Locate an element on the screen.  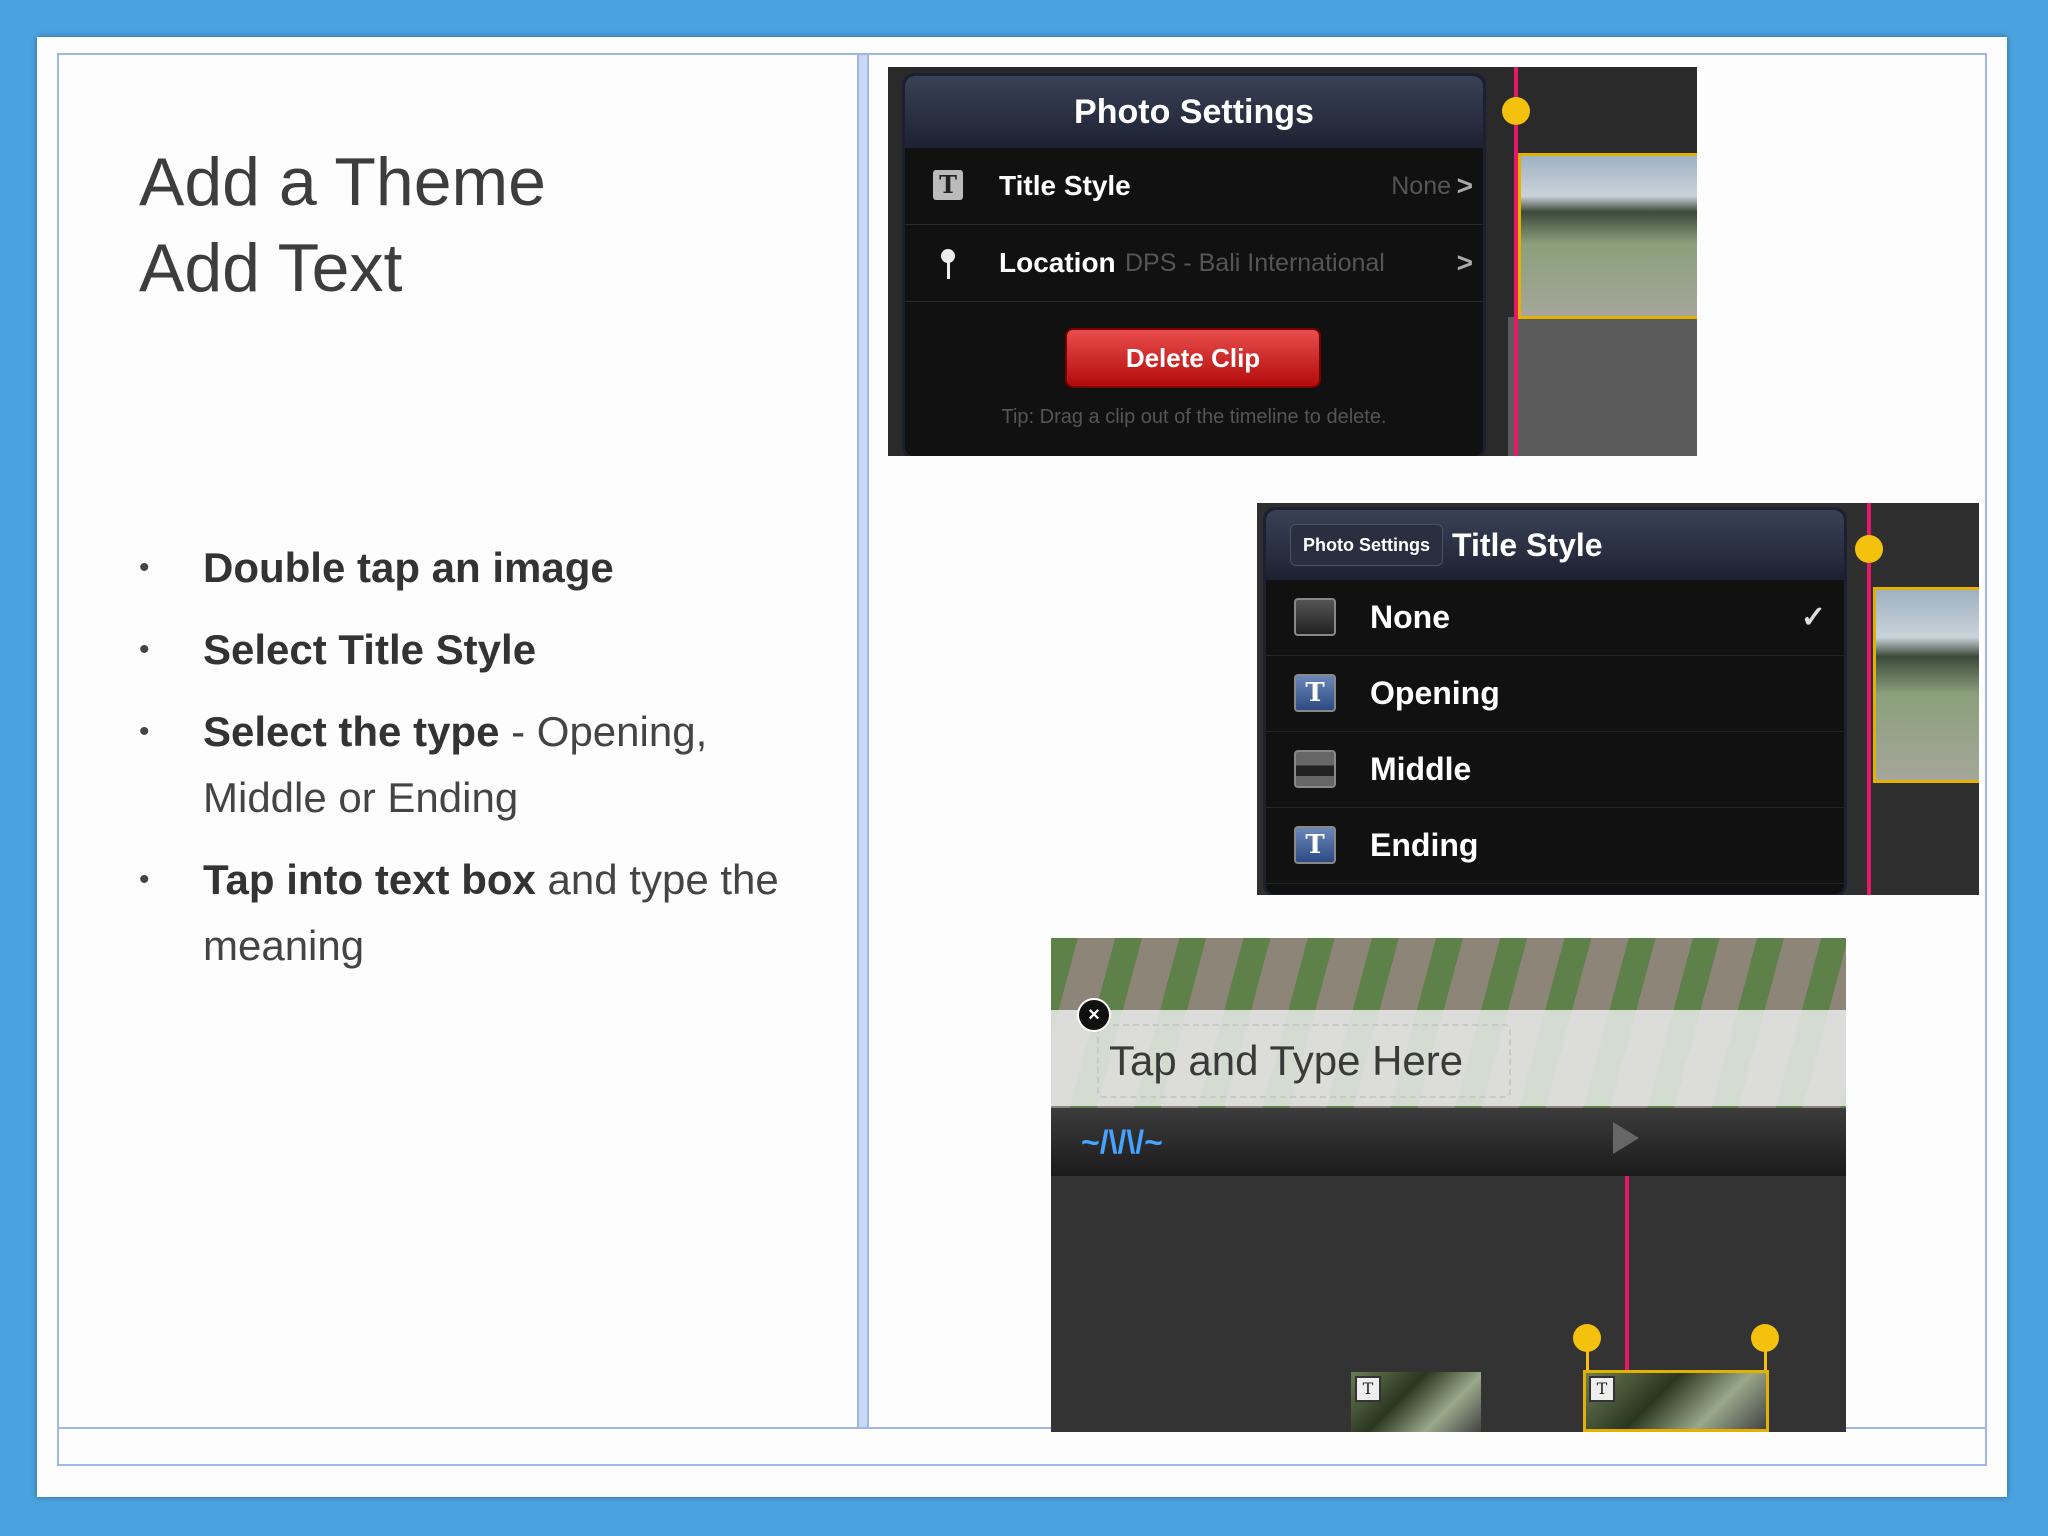
title-style-value: None is located at coordinates (1421, 186).